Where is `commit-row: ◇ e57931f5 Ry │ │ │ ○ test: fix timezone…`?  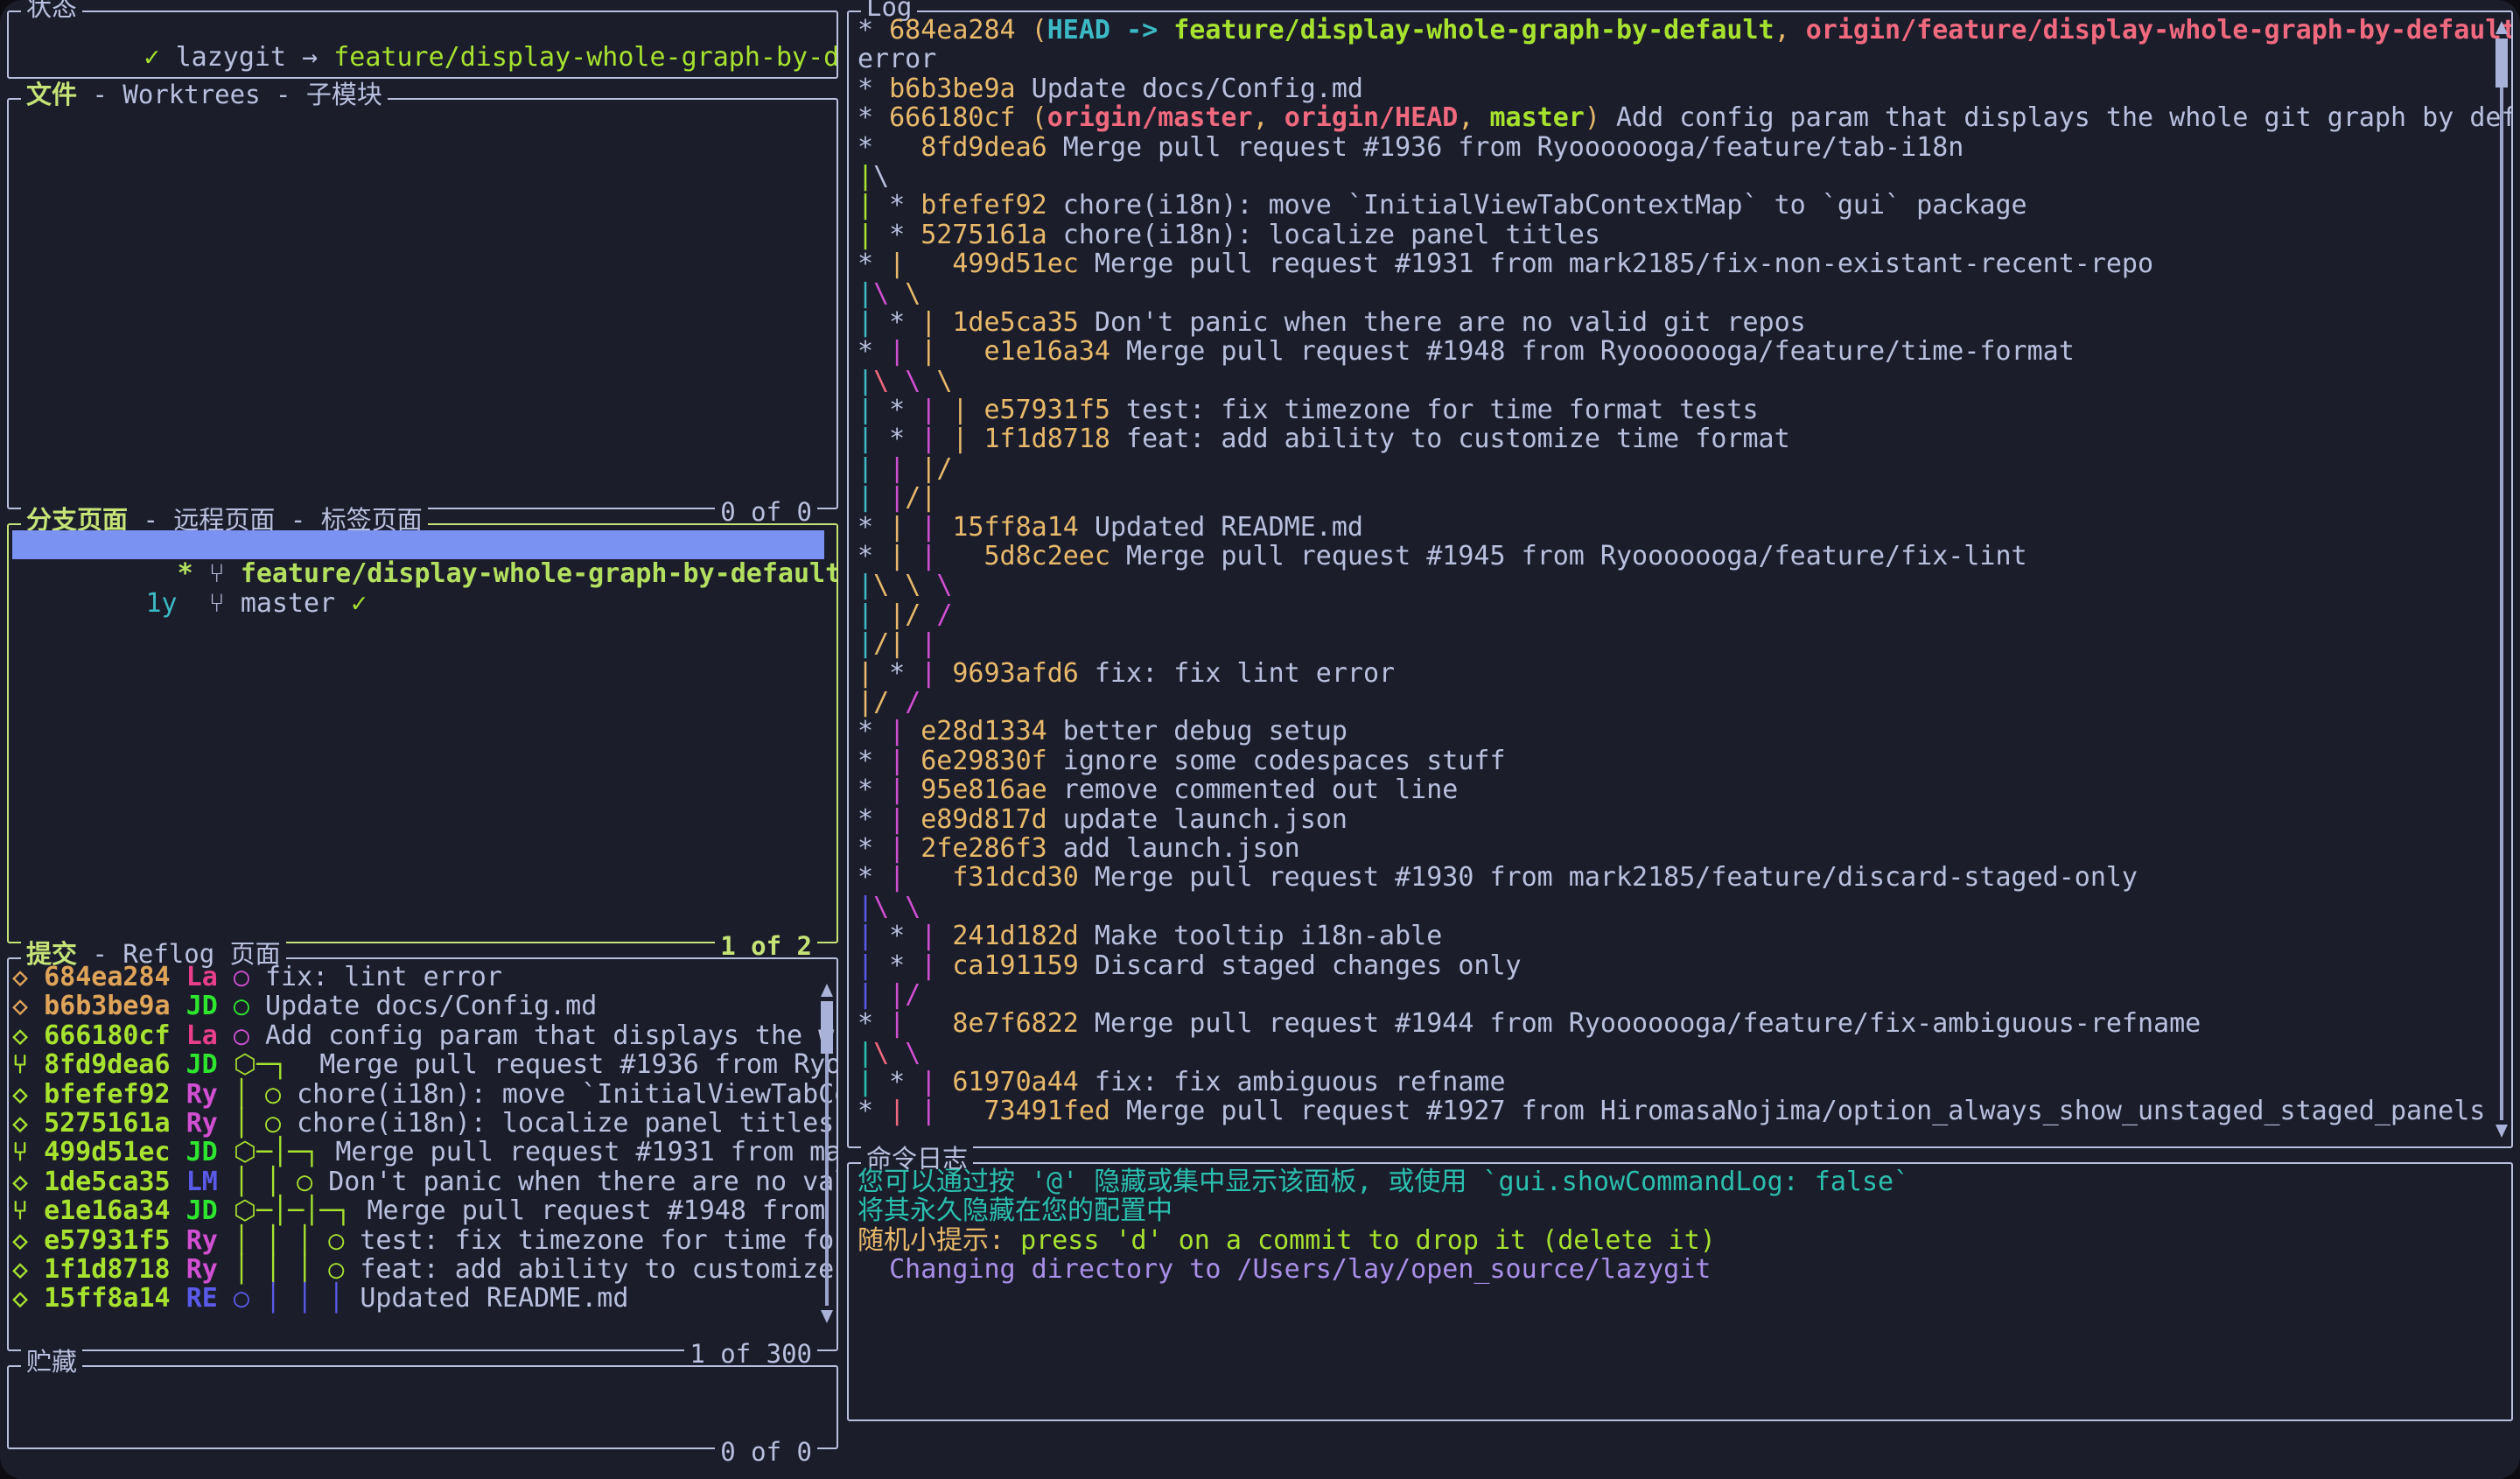 commit-row: ◇ e57931f5 Ry │ │ │ ○ test: fix timezone… is located at coordinates (424, 1240).